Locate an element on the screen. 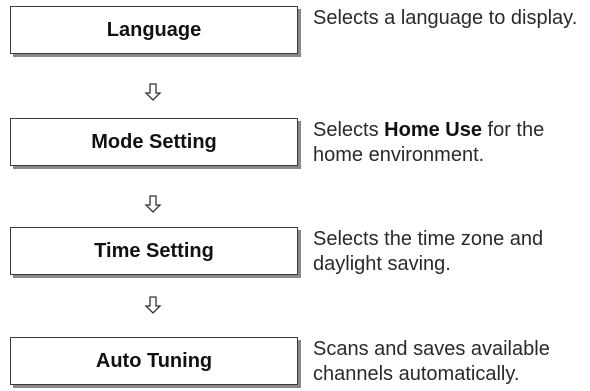 This screenshot has width=590, height=391. step-title: Auto Tuning is located at coordinates (154, 360).